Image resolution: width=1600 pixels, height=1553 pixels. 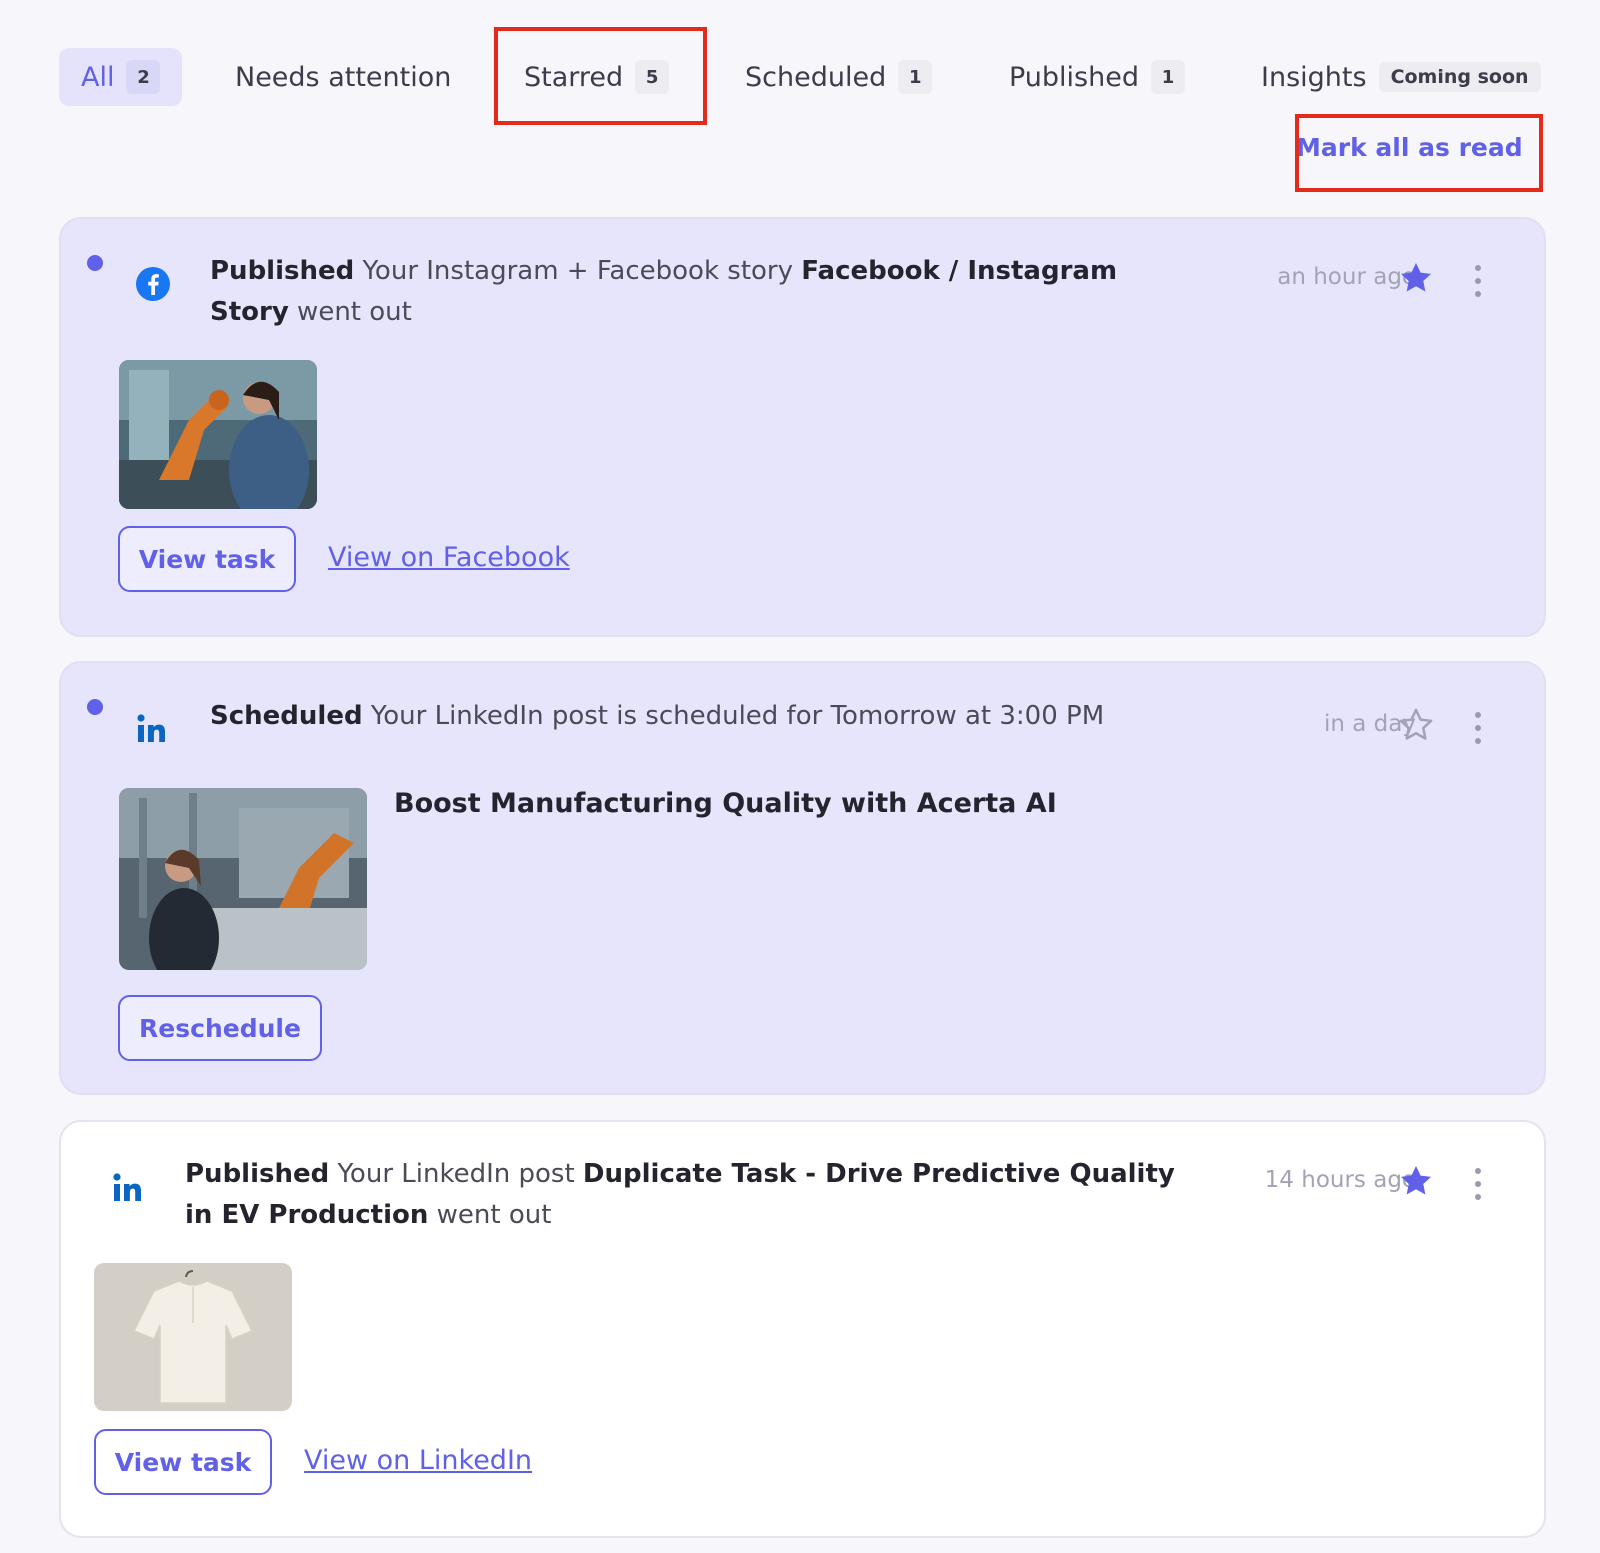 What do you see at coordinates (1314, 77) in the screenshot?
I see `tab-label: Insights` at bounding box center [1314, 77].